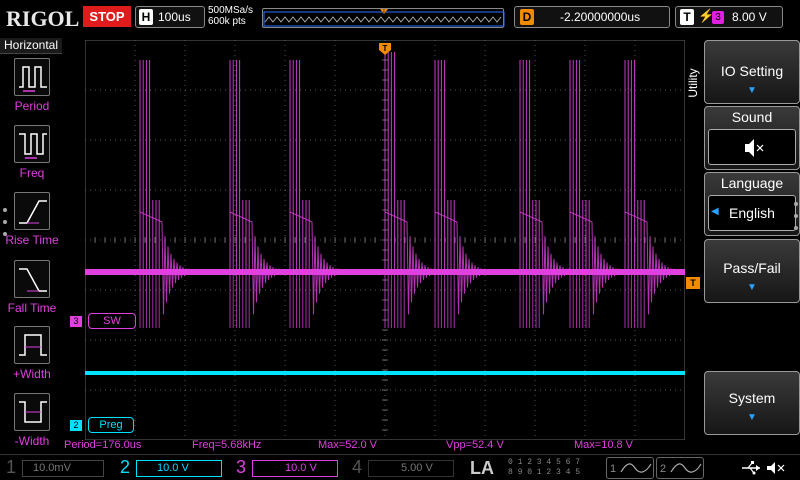 The width and height of the screenshot is (800, 480). What do you see at coordinates (544, 462) in the screenshot?
I see `la-digits-top: 0 1 2 3 4 5 6 7` at bounding box center [544, 462].